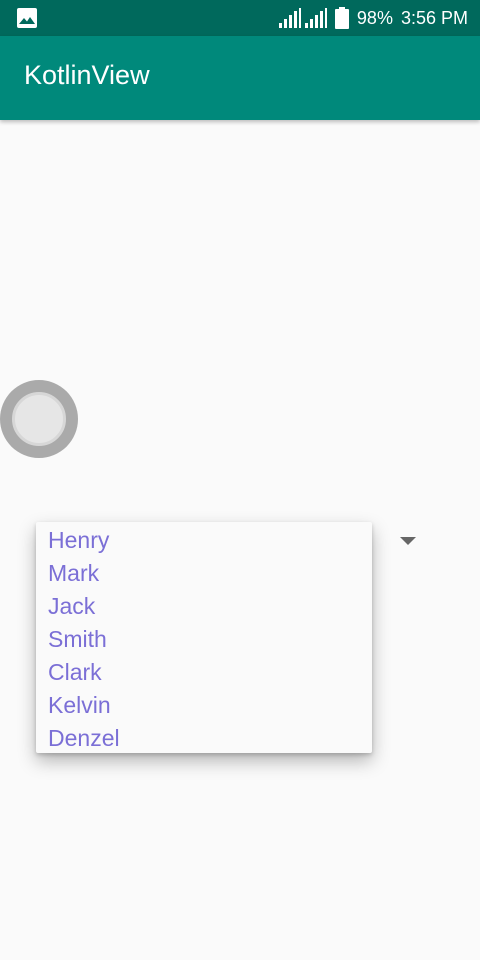  Describe the element at coordinates (73, 573) in the screenshot. I see `dropdown-option-mark: Mark` at that location.